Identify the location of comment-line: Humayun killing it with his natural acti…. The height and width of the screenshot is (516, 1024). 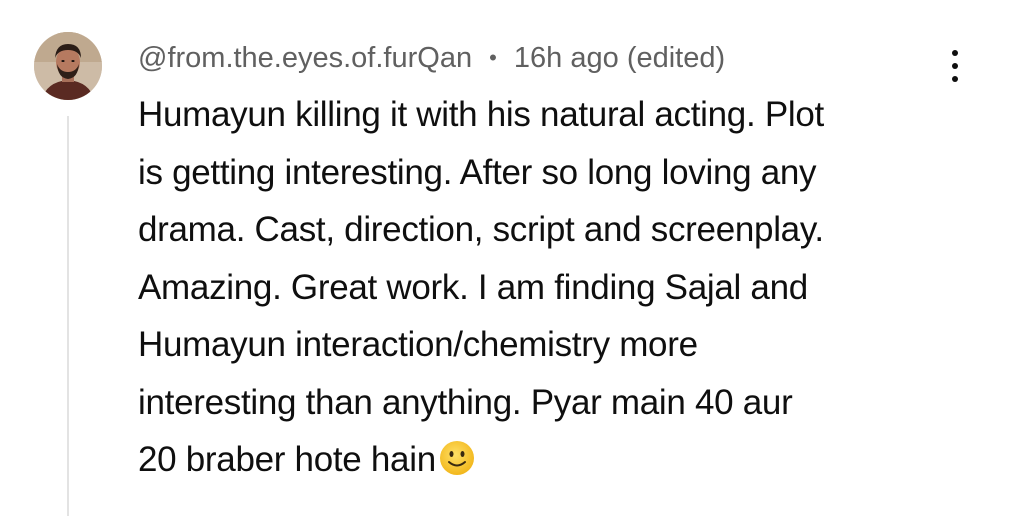
(481, 114).